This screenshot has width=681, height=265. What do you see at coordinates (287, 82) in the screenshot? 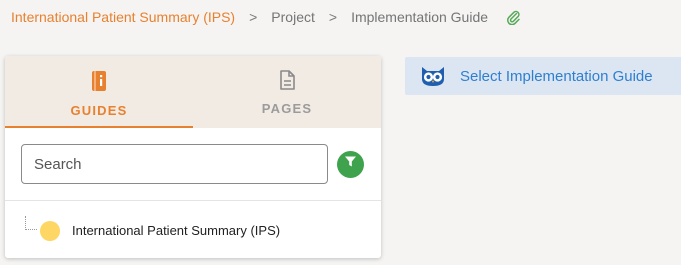
I see `document-icon` at bounding box center [287, 82].